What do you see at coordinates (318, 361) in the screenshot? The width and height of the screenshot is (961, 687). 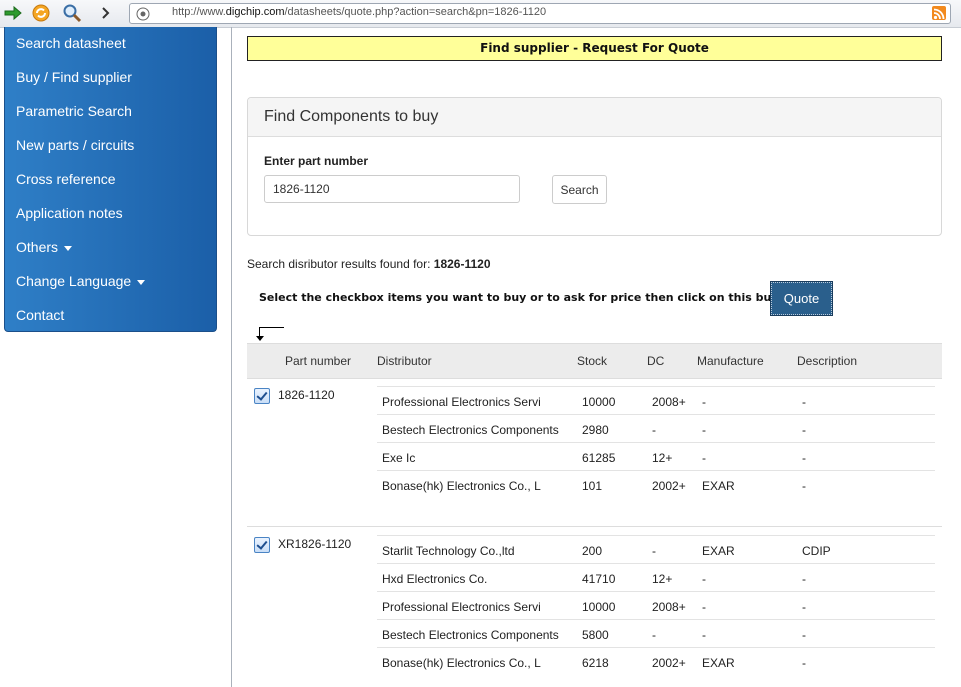 I see `col-part-number: Part number` at bounding box center [318, 361].